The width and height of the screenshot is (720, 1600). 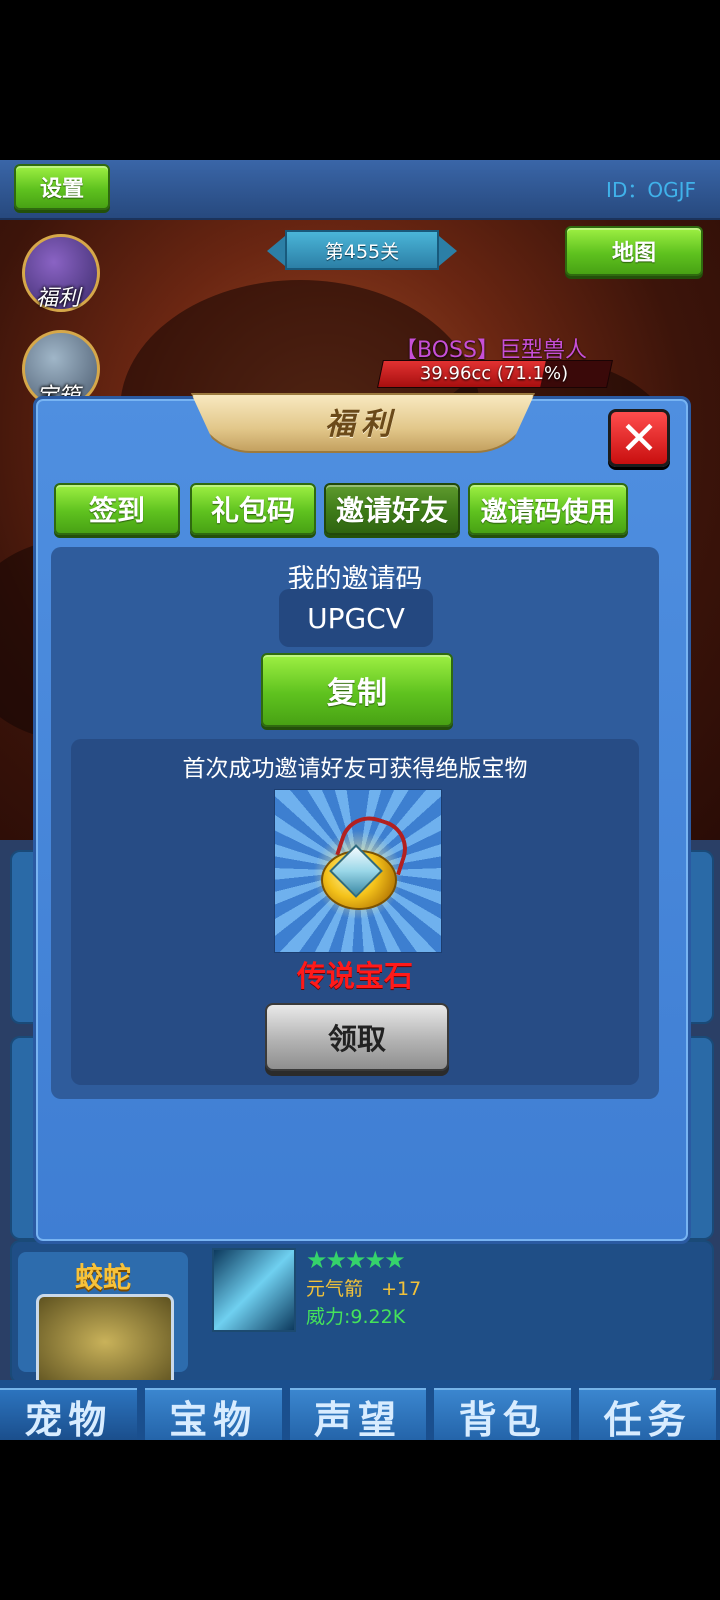 What do you see at coordinates (354, 976) in the screenshot?
I see `reward-item-name: 传说宝石` at bounding box center [354, 976].